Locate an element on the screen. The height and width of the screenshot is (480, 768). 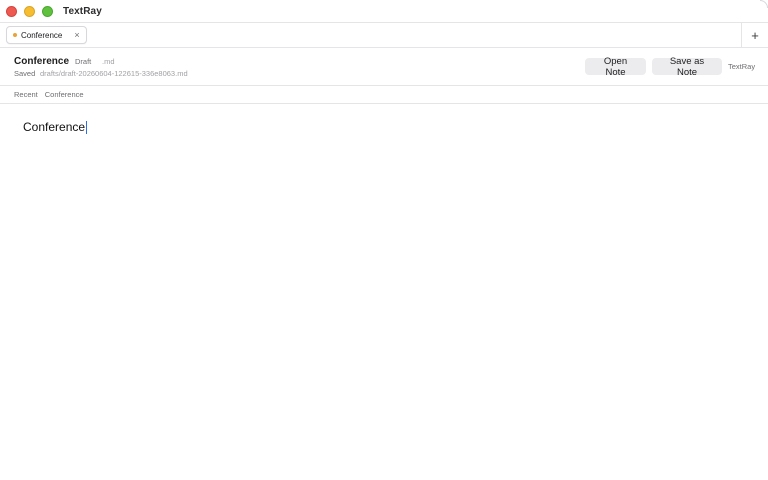
save-as-note-button: Save as Note is located at coordinates (687, 67).